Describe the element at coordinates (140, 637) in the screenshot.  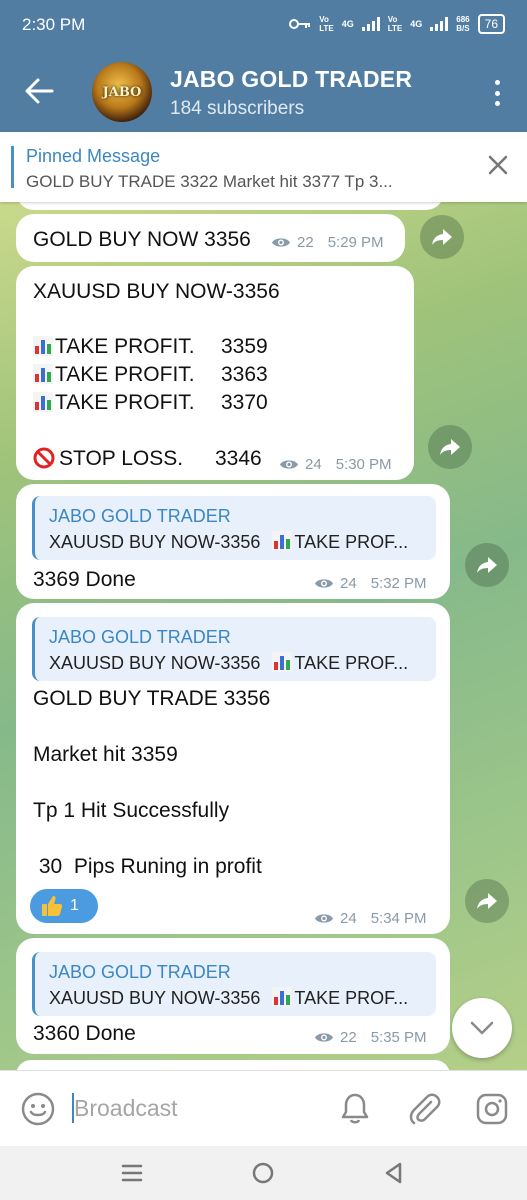
I see `reply-author: JABO GOLD TRADER` at that location.